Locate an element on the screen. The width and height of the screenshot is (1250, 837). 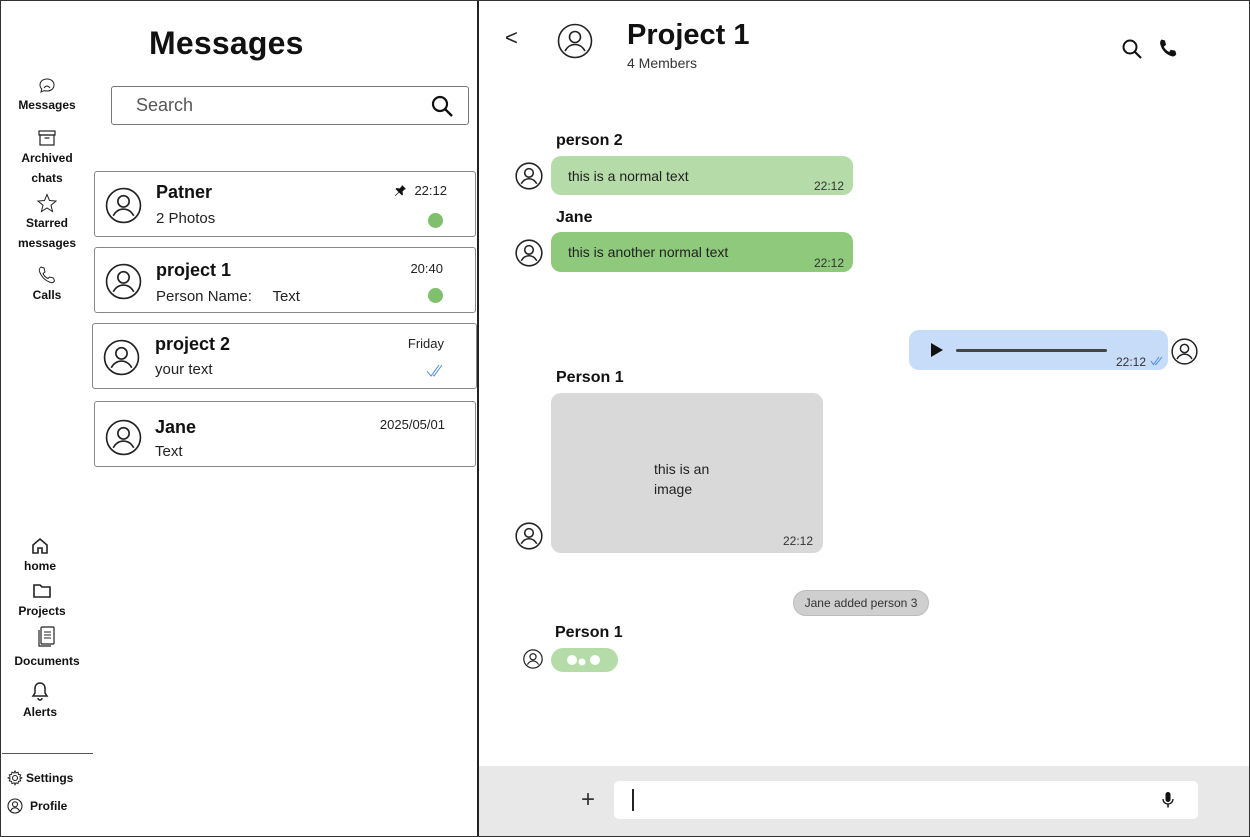
conversation-preview: your text is located at coordinates (184, 369).